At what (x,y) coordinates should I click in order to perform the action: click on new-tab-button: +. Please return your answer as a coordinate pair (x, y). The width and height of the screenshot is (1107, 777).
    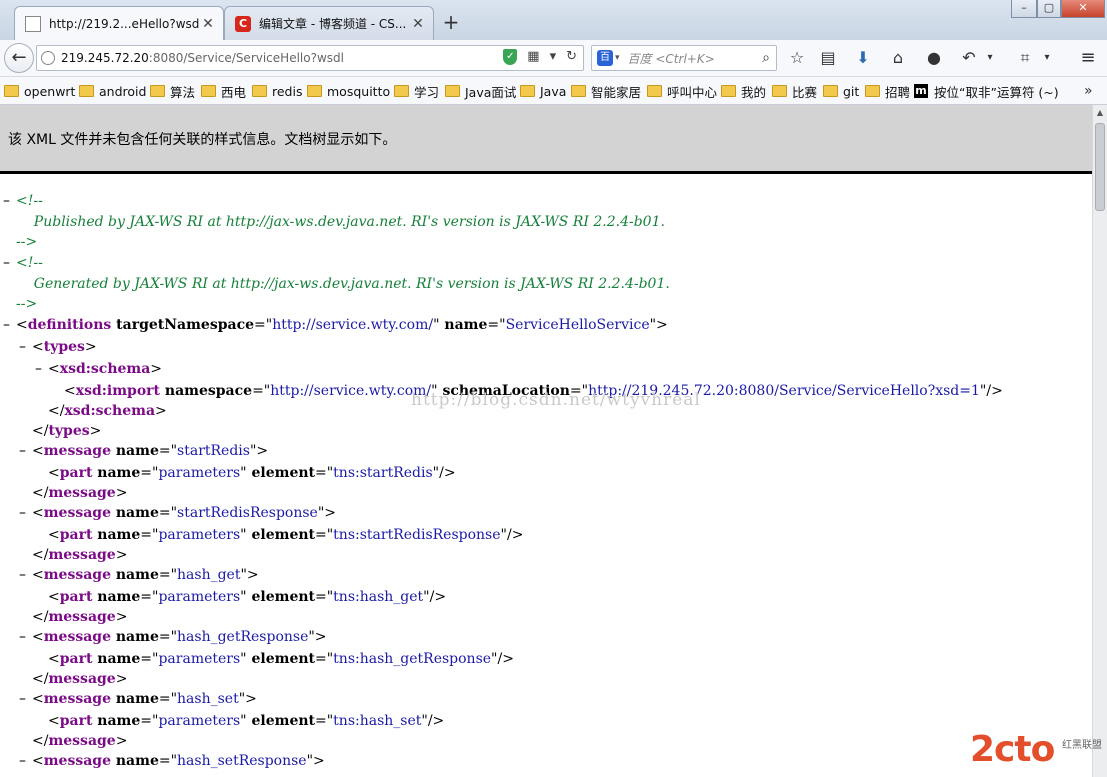
    Looking at the image, I should click on (451, 23).